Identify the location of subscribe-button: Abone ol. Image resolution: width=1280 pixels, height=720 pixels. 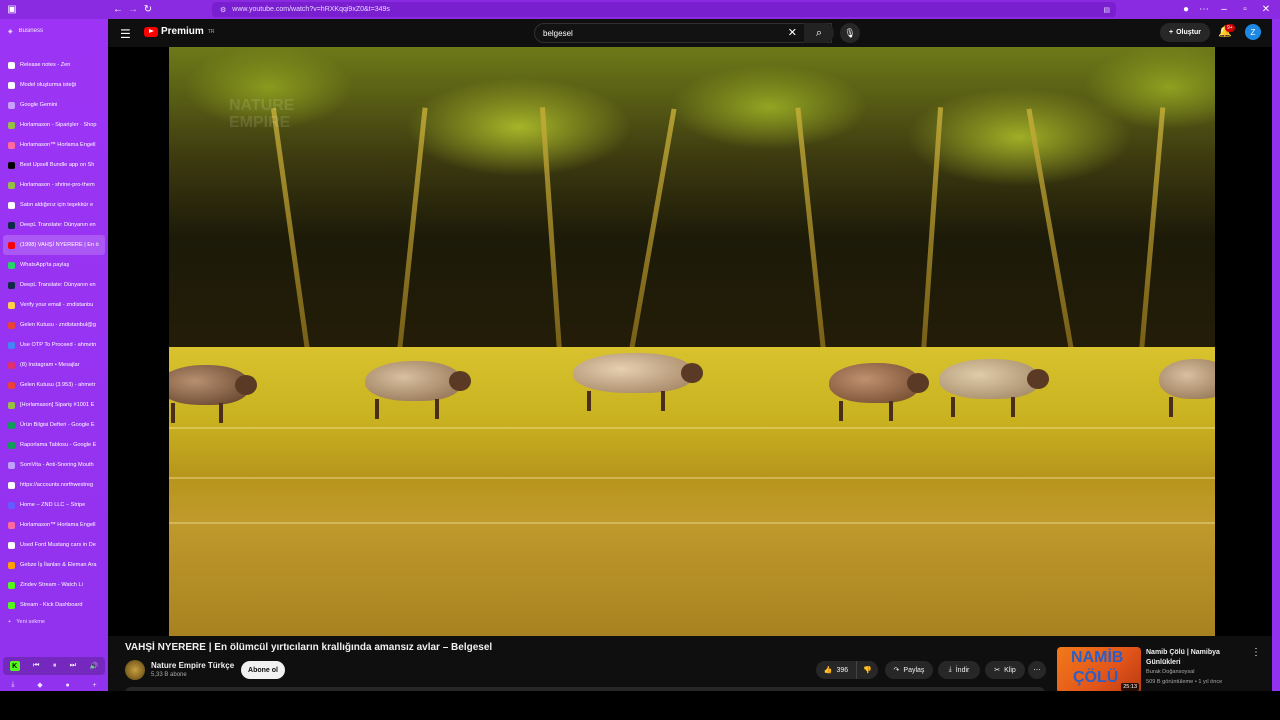
(263, 670).